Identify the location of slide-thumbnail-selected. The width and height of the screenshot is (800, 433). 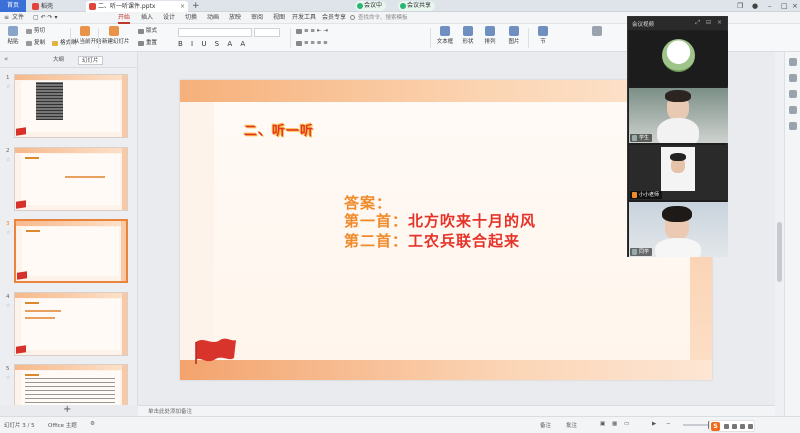
(71, 251).